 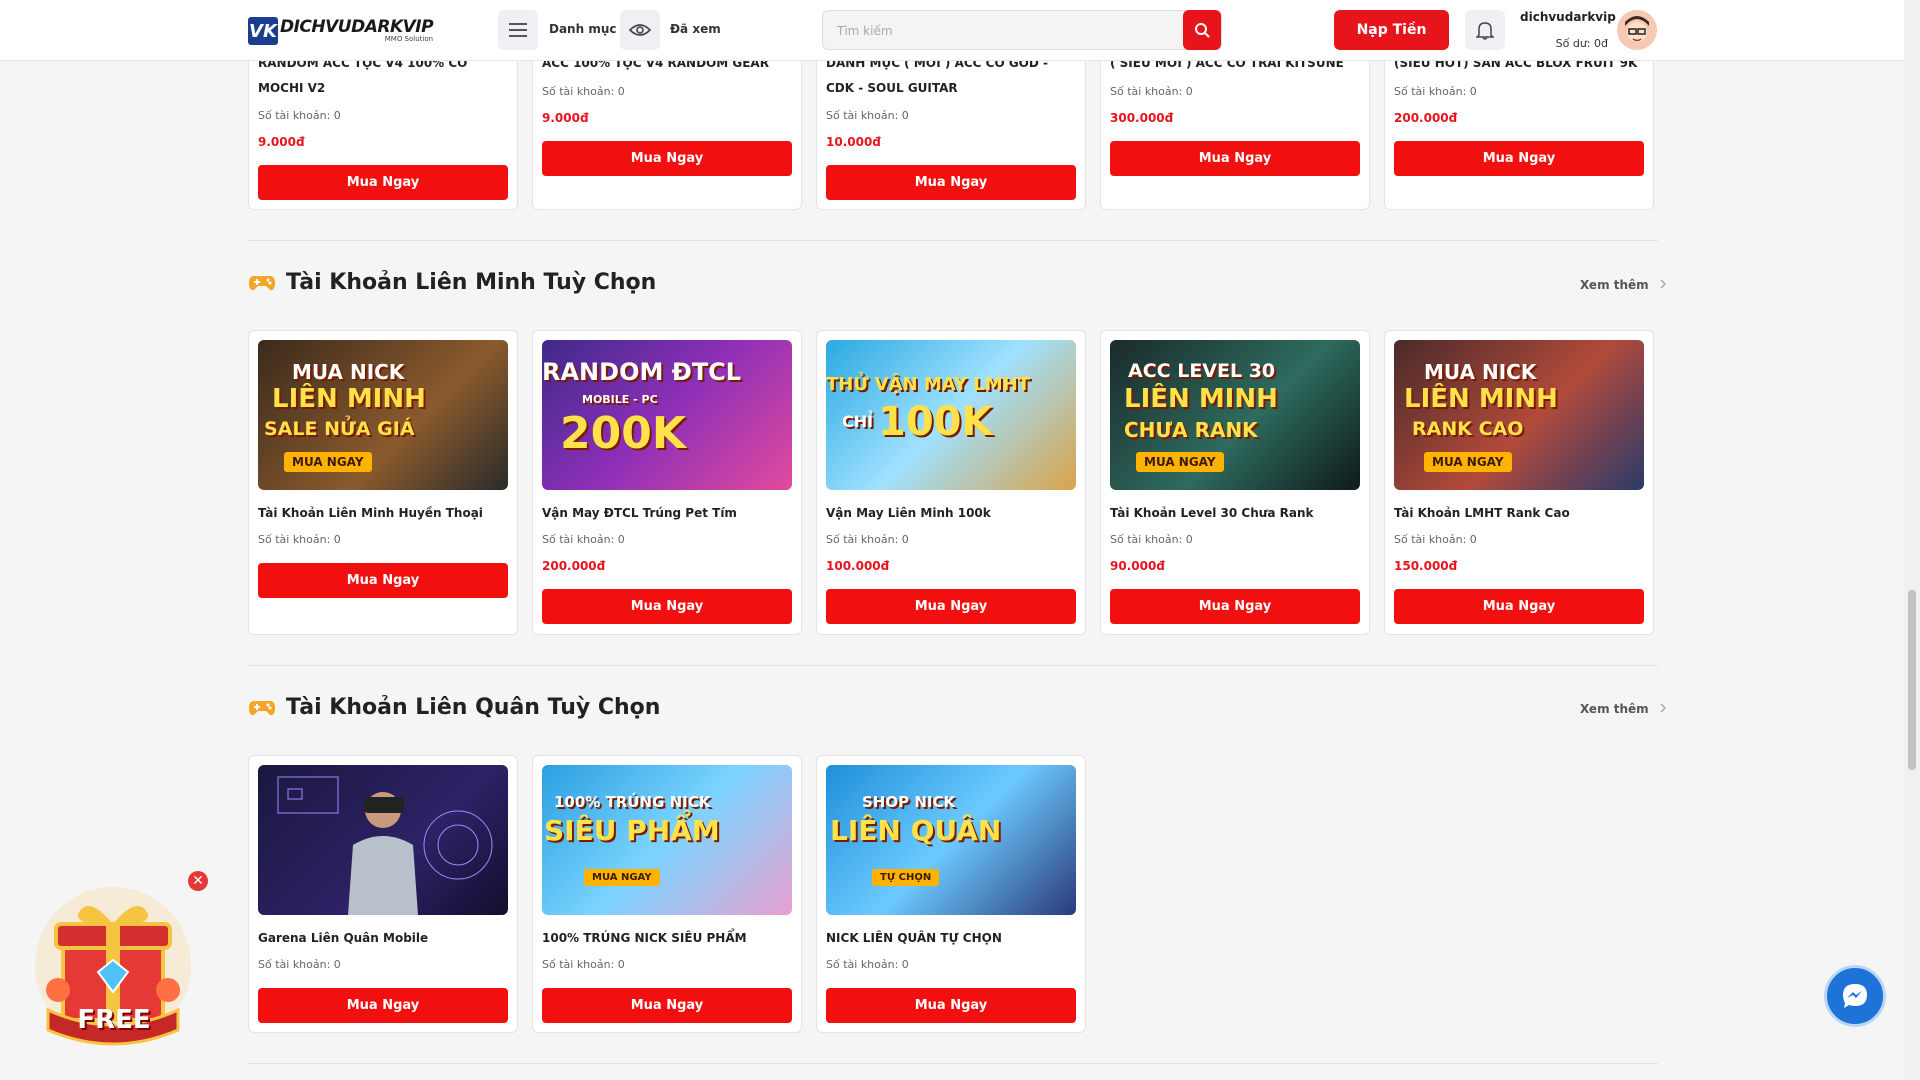 What do you see at coordinates (1520, 513) in the screenshot?
I see `product-title: Tài Khoản LMHT Rank Cao` at bounding box center [1520, 513].